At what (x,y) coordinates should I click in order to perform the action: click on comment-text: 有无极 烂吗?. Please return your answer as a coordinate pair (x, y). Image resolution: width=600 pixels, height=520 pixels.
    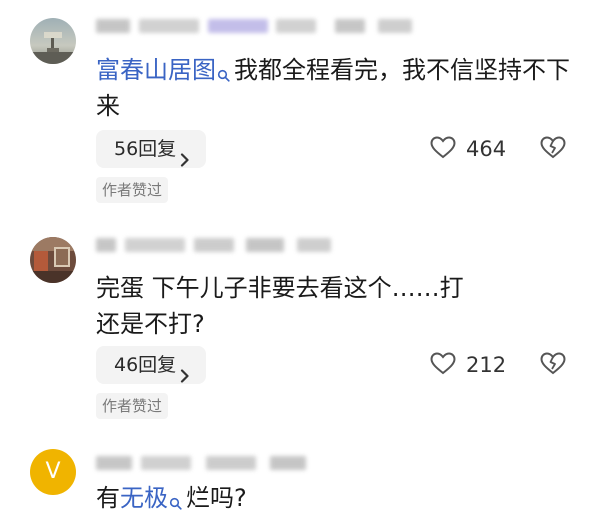
    Looking at the image, I should click on (336, 498).